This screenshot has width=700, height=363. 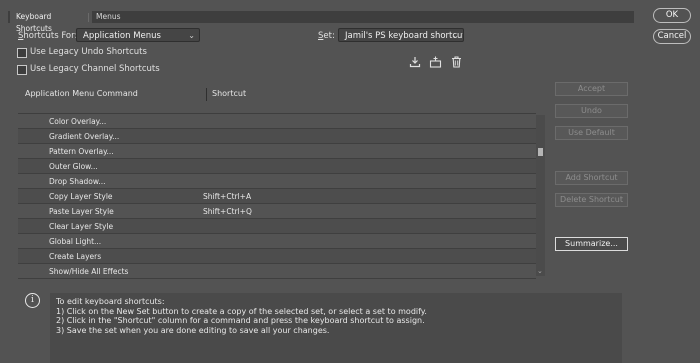 I want to click on ok-button: OK, so click(x=672, y=15).